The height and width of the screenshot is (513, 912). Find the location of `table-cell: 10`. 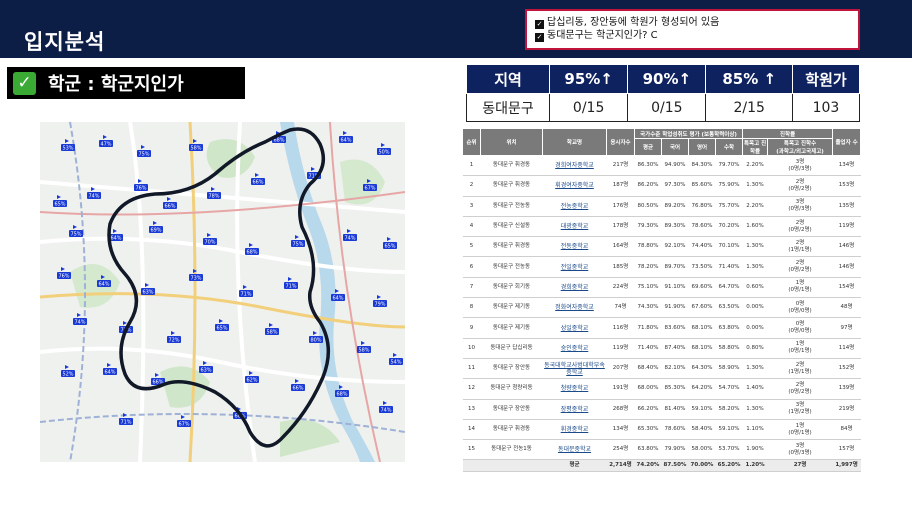

table-cell: 10 is located at coordinates (471, 348).